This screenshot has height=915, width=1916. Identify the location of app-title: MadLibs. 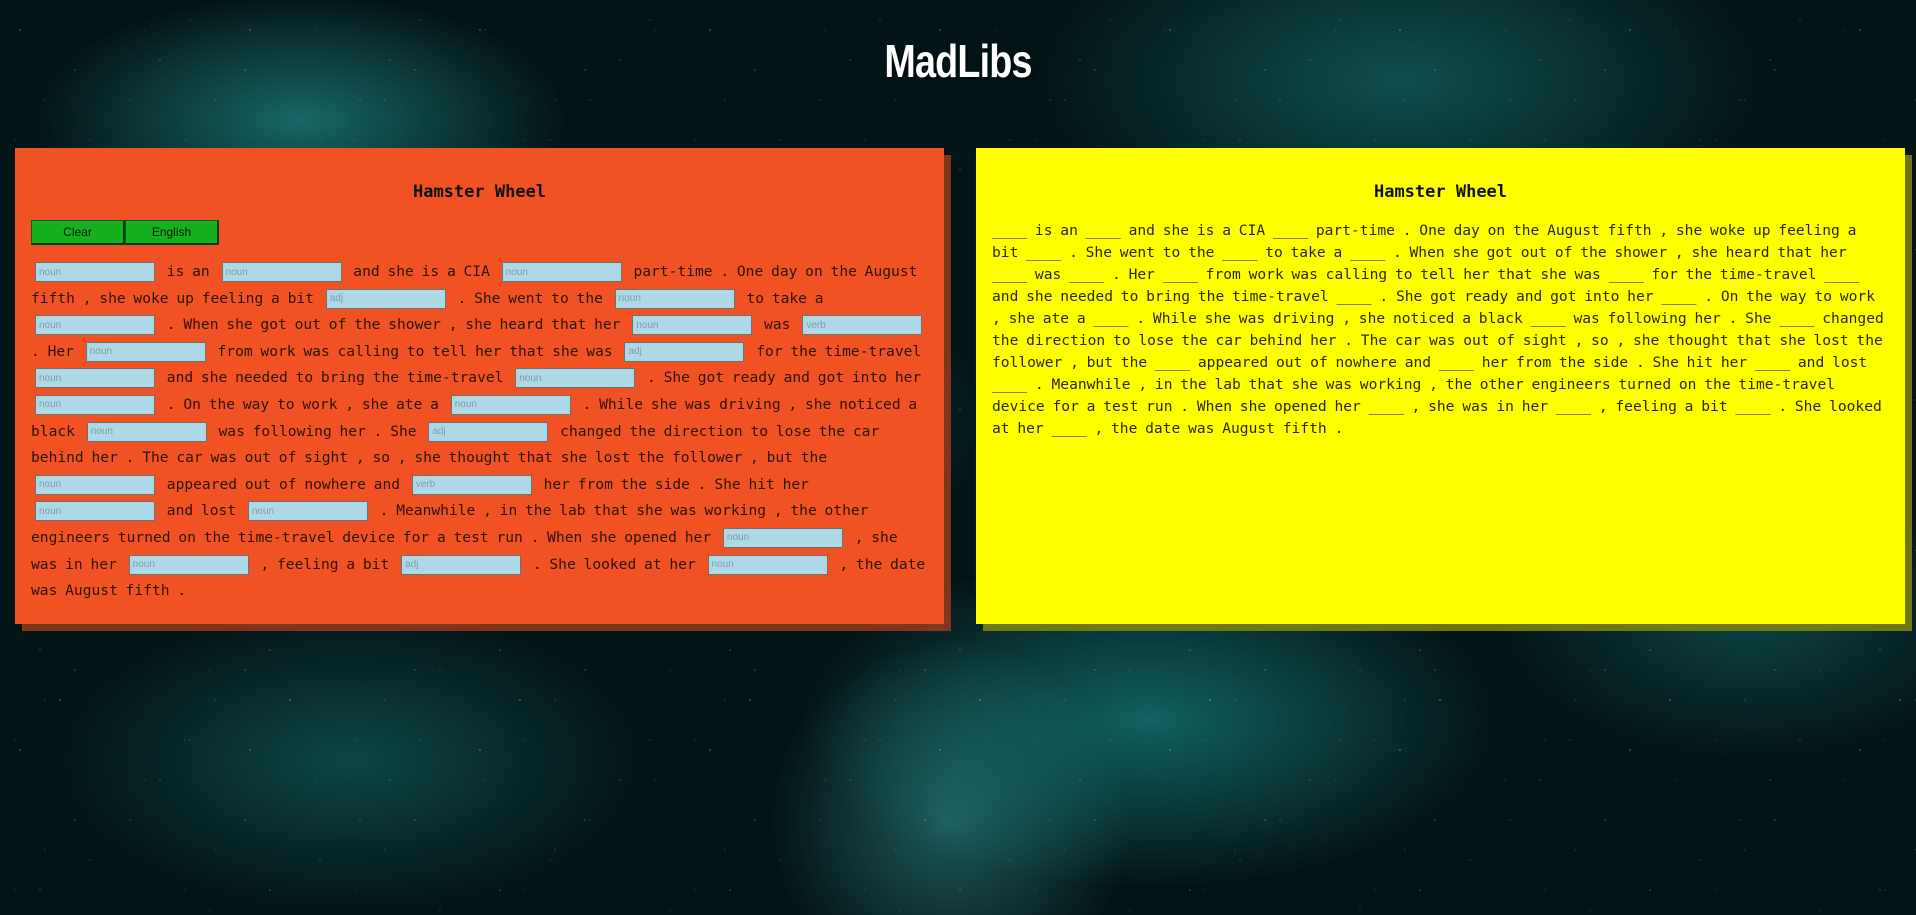
(958, 61).